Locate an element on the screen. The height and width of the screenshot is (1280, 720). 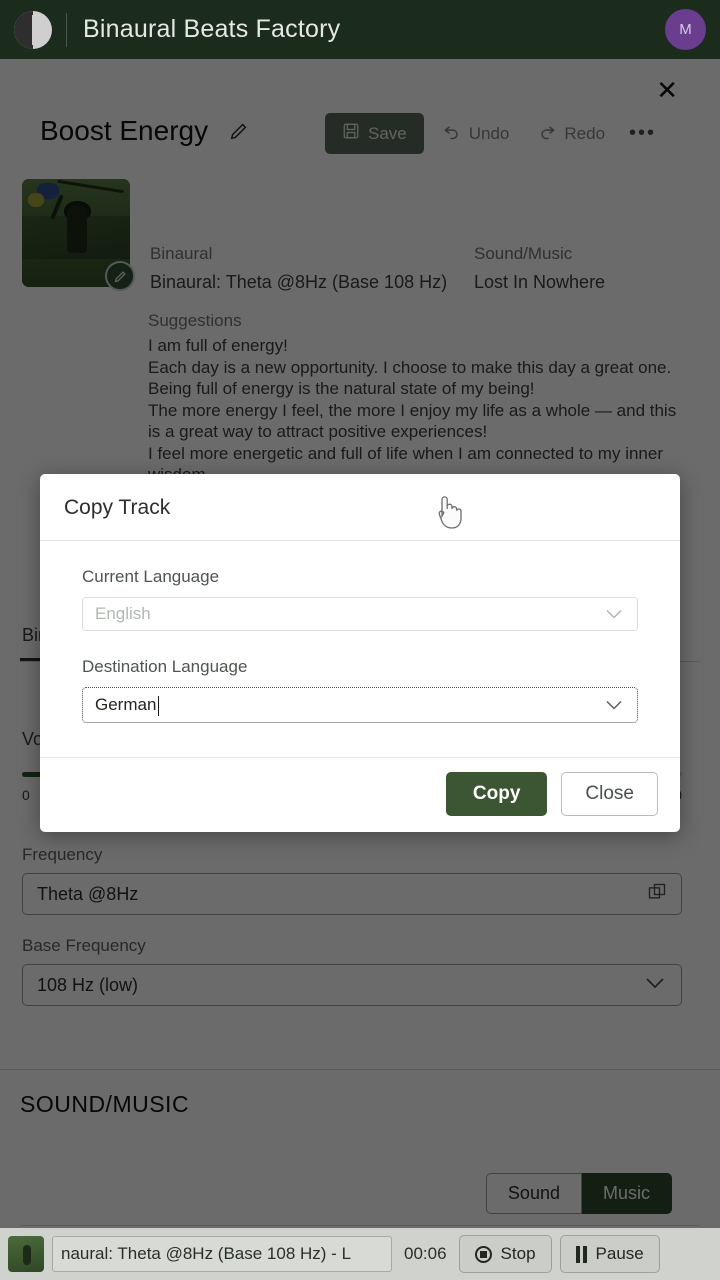
base-frequency-field-group: Base Frequency 108 Hz (low) is located at coordinates (352, 971).